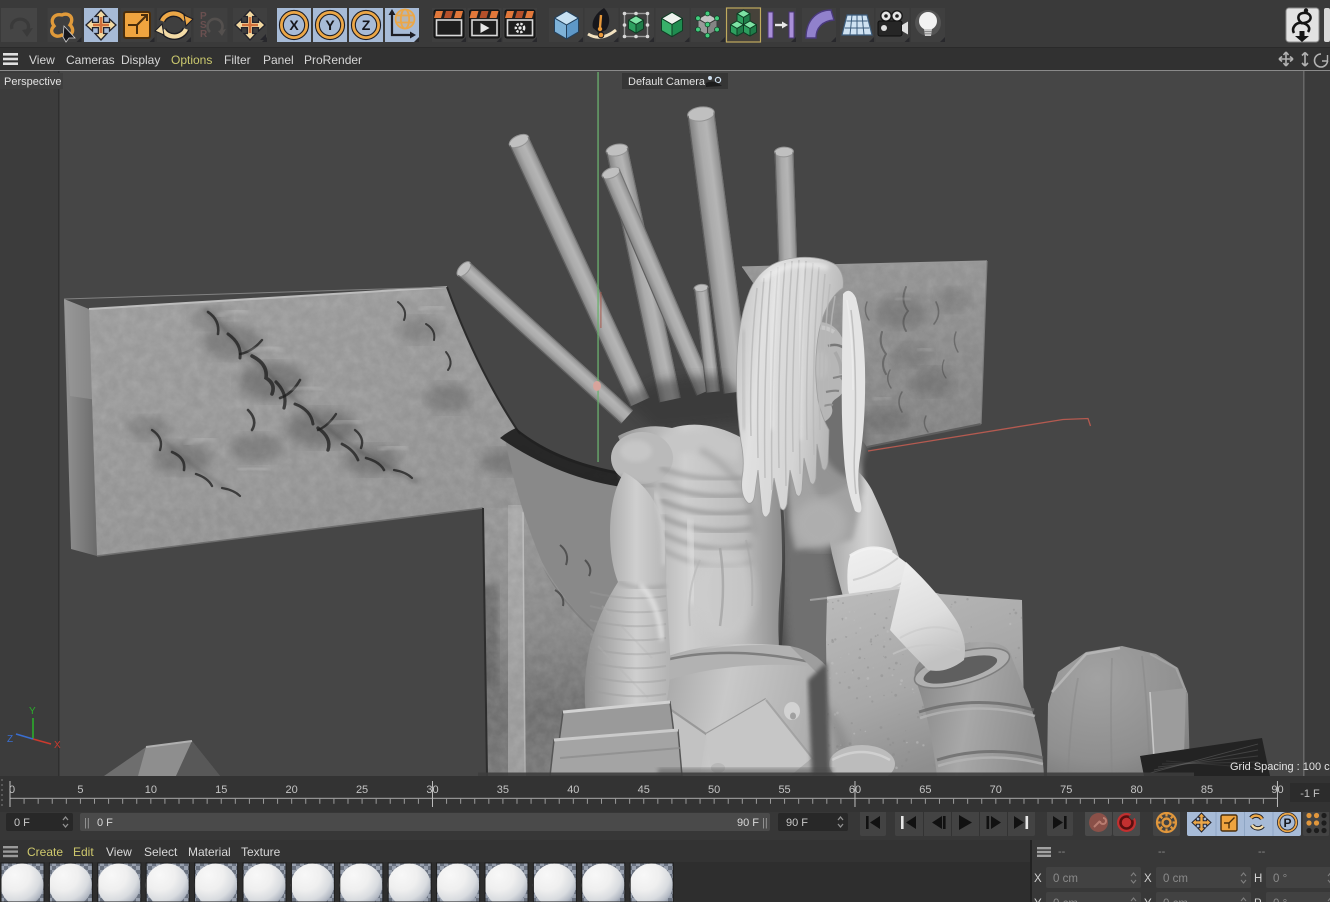 This screenshot has width=1330, height=902. Describe the element at coordinates (1277, 790) in the screenshot. I see `svg-text: 90` at that location.